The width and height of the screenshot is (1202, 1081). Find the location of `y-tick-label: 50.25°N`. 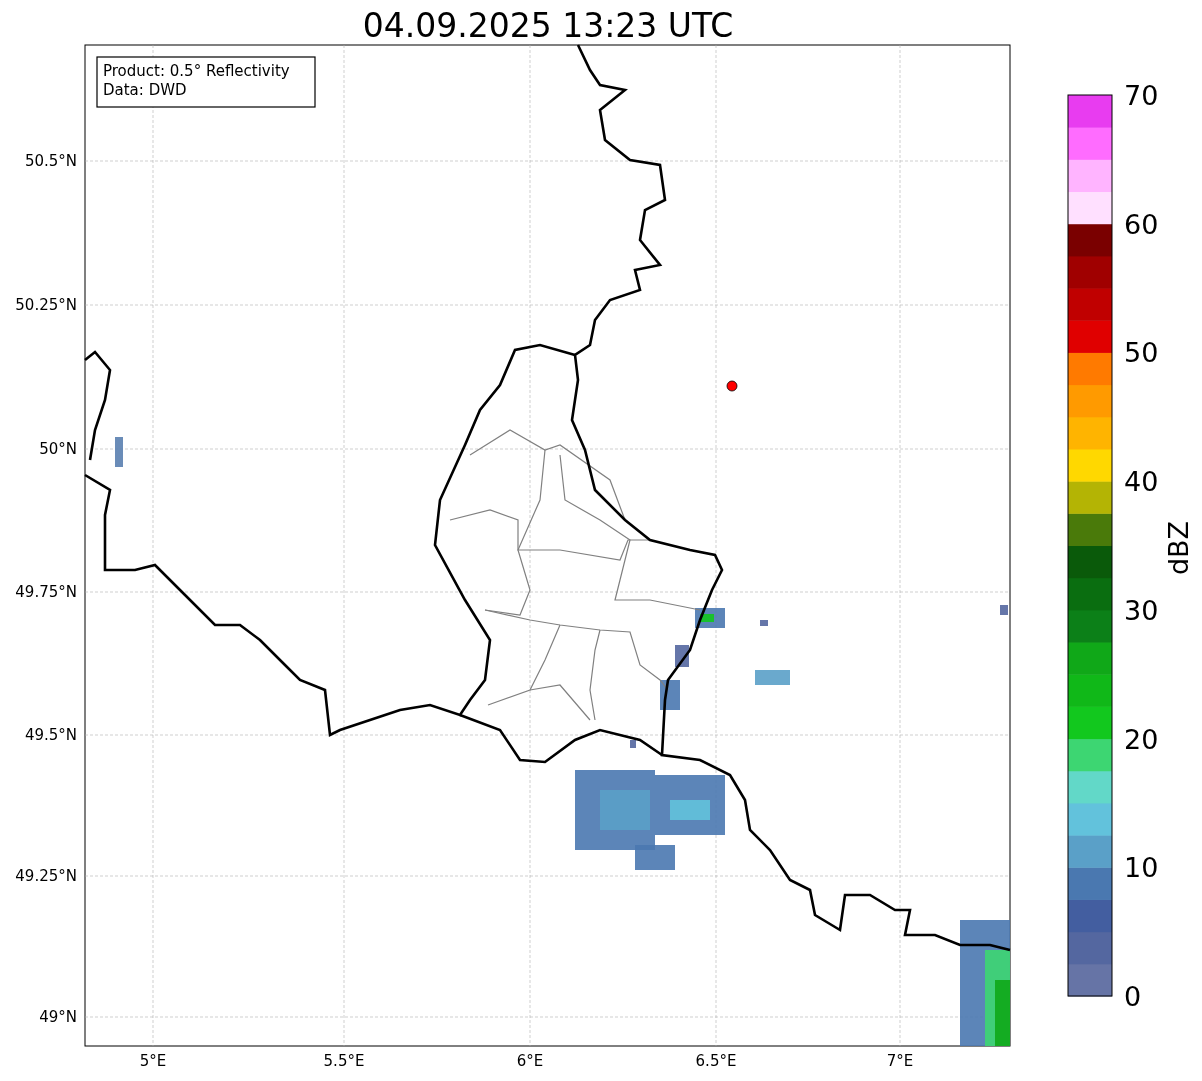

y-tick-label: 50.25°N is located at coordinates (46, 305).